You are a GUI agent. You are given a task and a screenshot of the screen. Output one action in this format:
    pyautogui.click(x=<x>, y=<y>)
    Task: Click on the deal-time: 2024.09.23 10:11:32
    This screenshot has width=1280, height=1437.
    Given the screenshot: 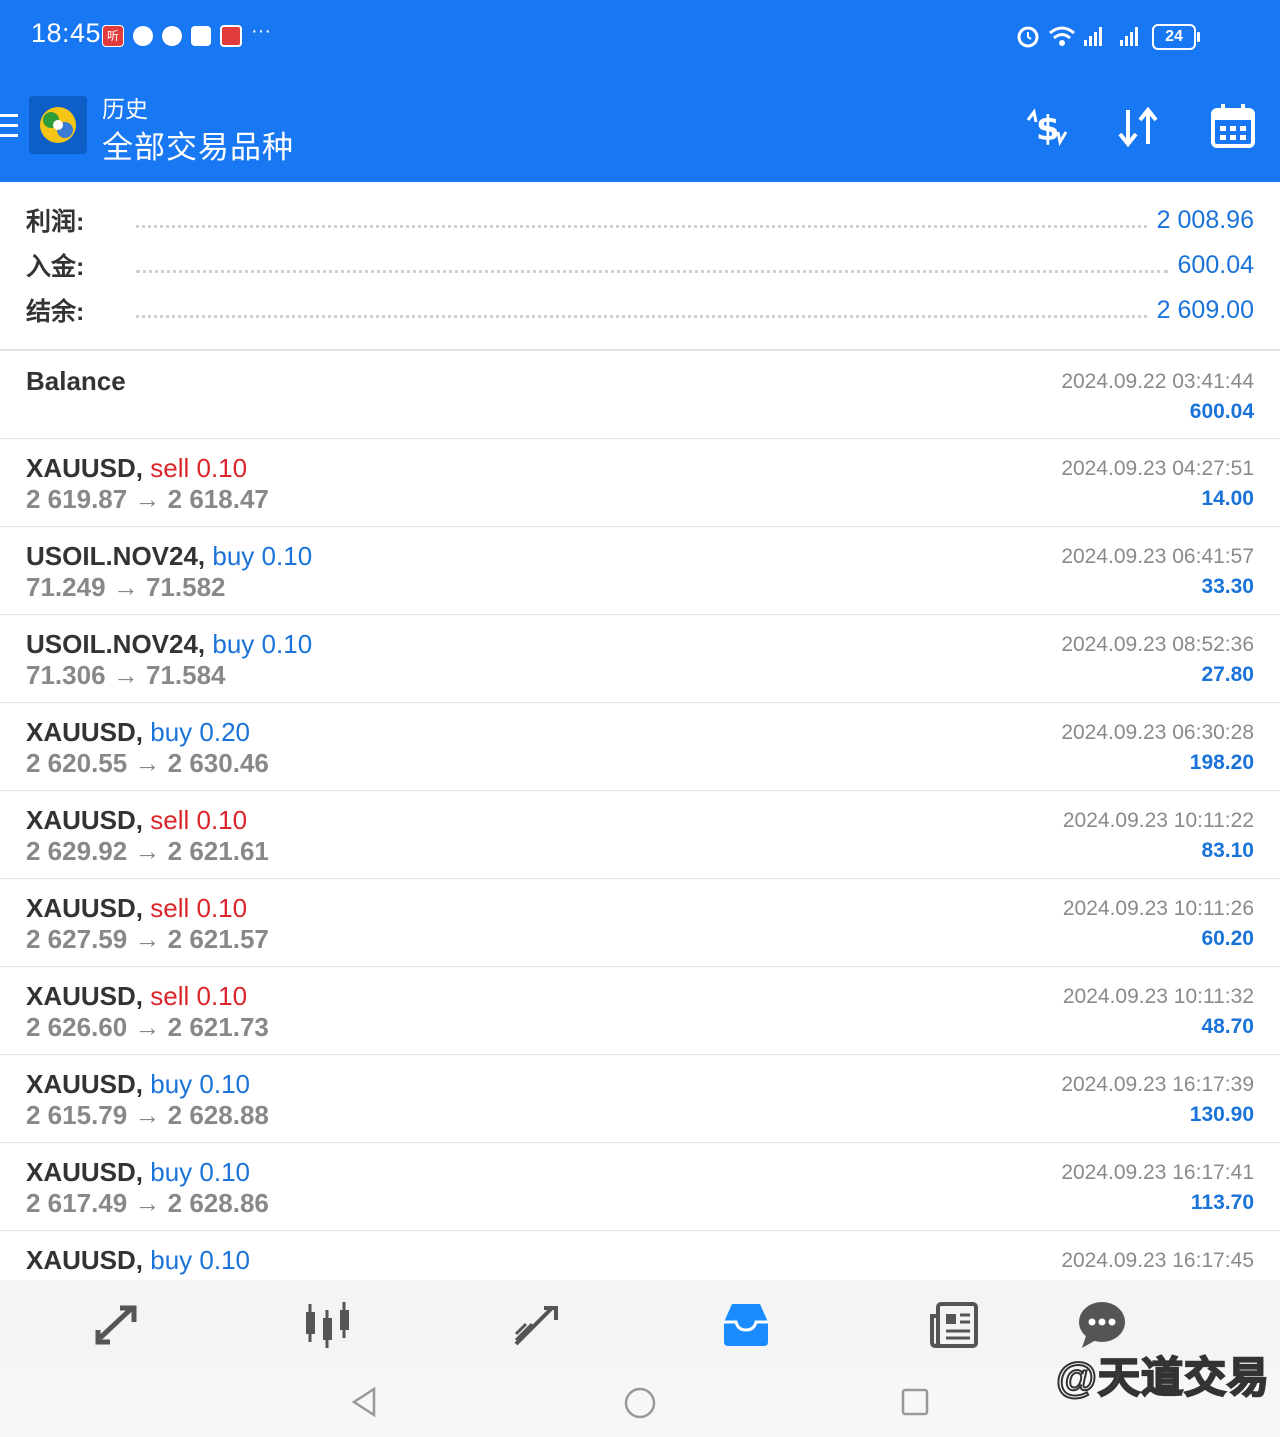 What is the action you would take?
    pyautogui.click(x=1158, y=996)
    